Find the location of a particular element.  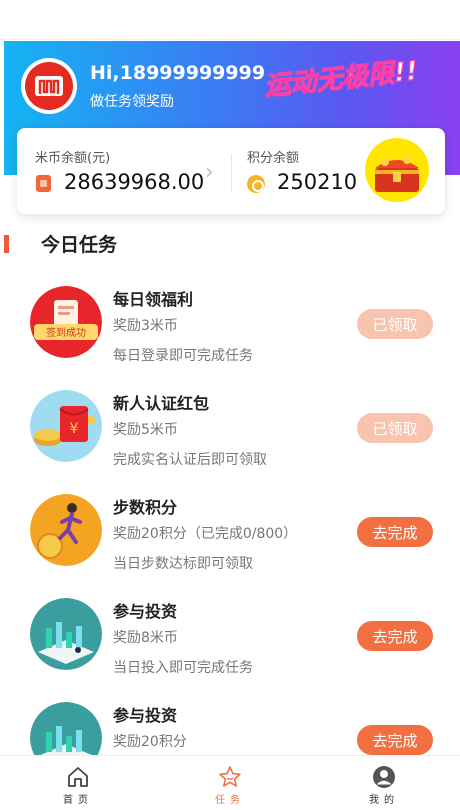

app-logo-icon is located at coordinates (49, 86).